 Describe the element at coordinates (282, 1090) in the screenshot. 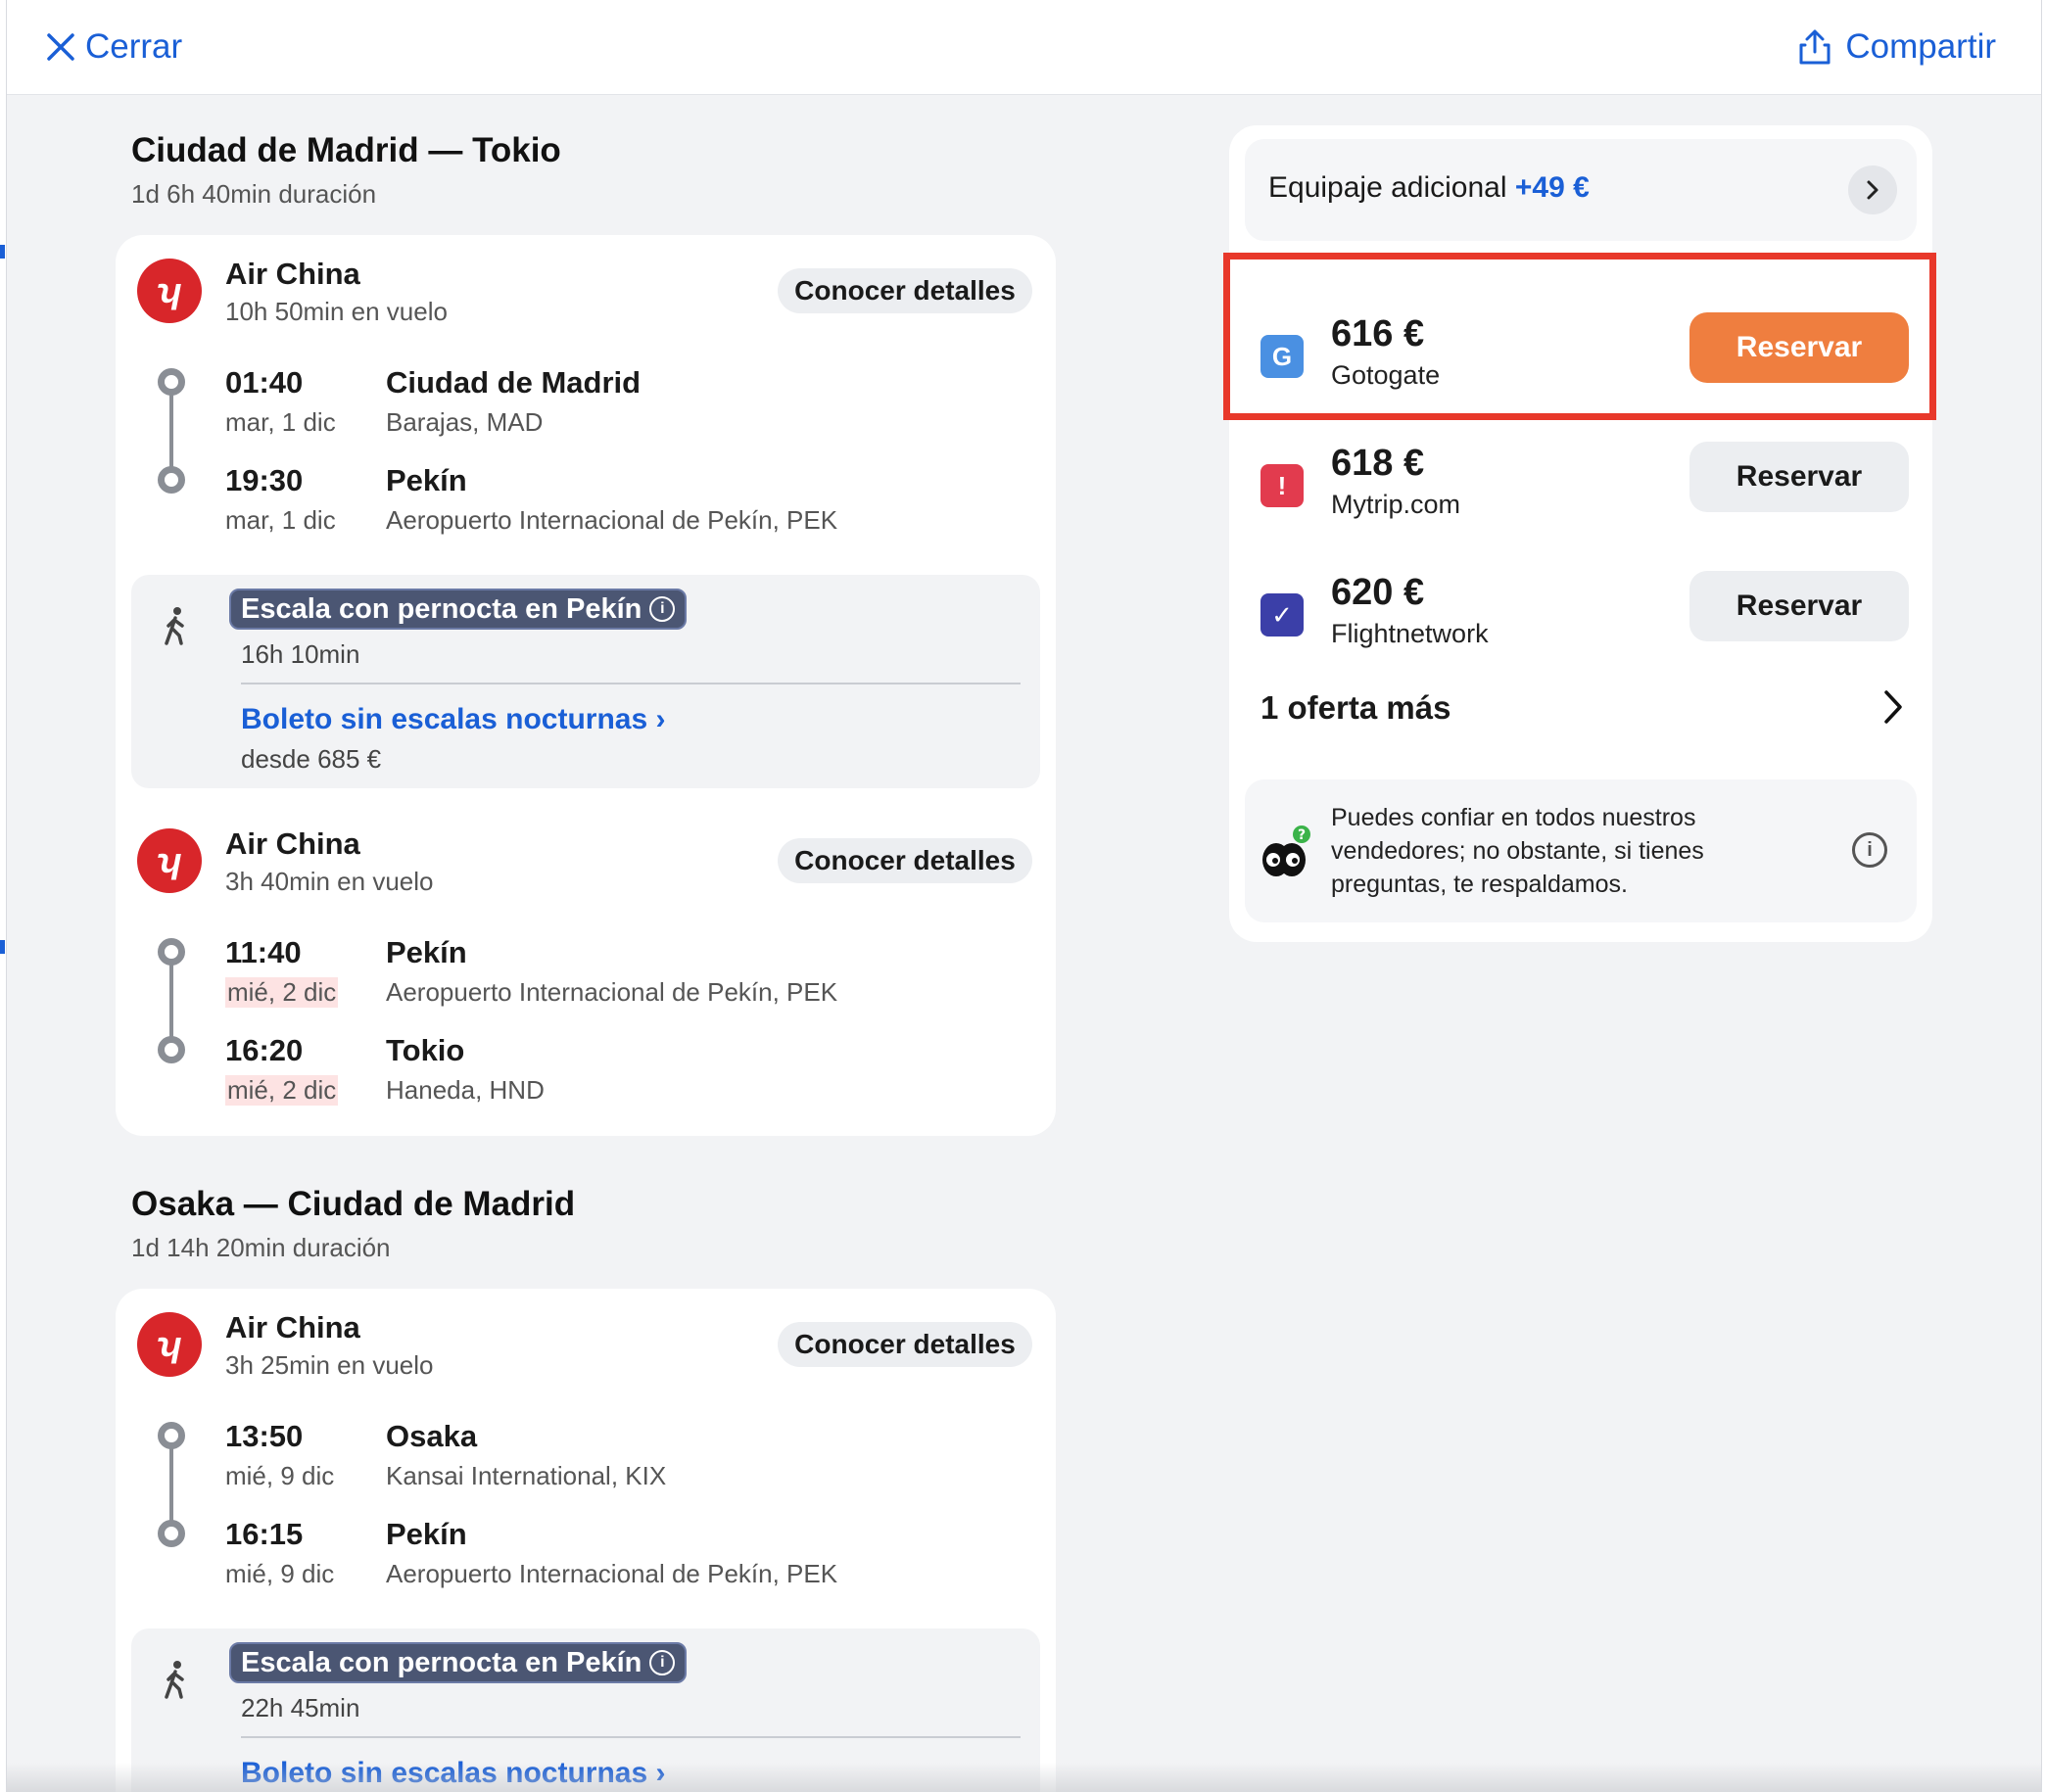

I see `arrive-date: mié, 2 dic` at that location.